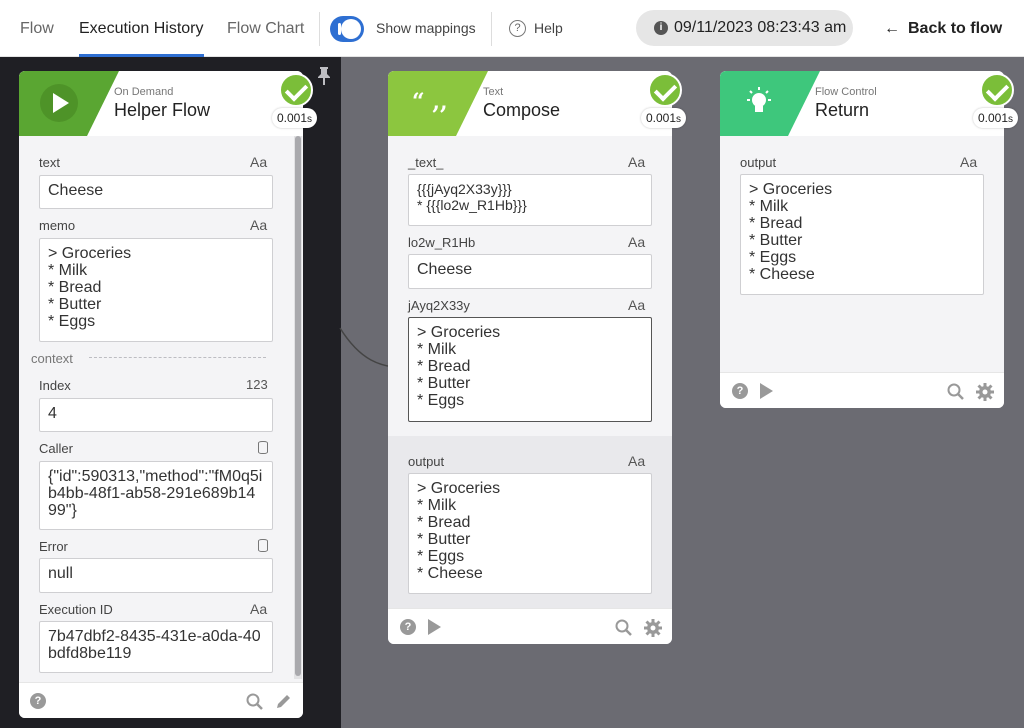 This screenshot has width=1024, height=728. What do you see at coordinates (347, 29) in the screenshot?
I see `show-mappings-toggle` at bounding box center [347, 29].